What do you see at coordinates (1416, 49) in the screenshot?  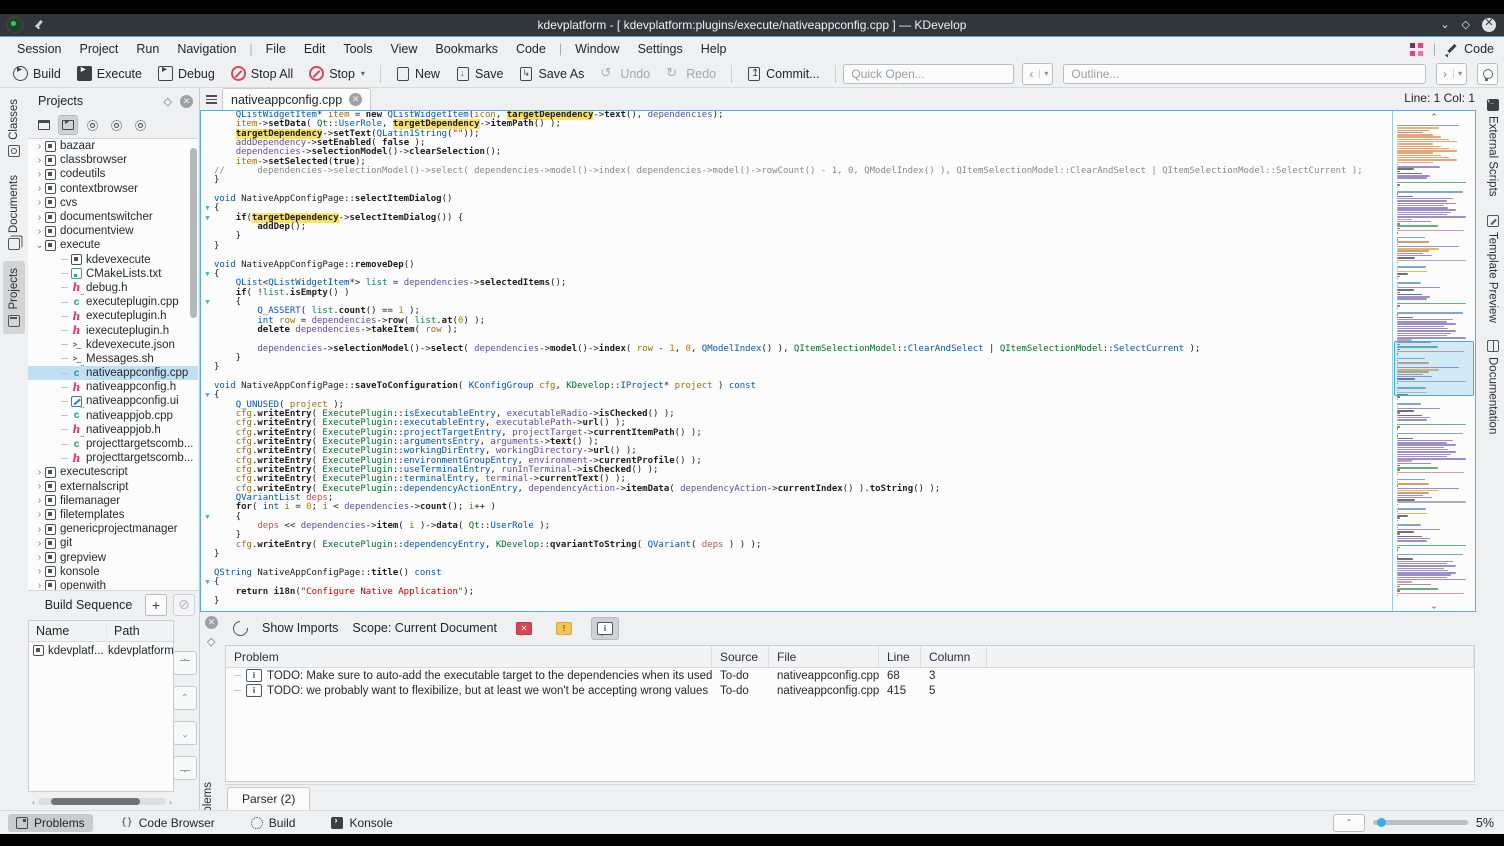 I see `area-switcher-icon` at bounding box center [1416, 49].